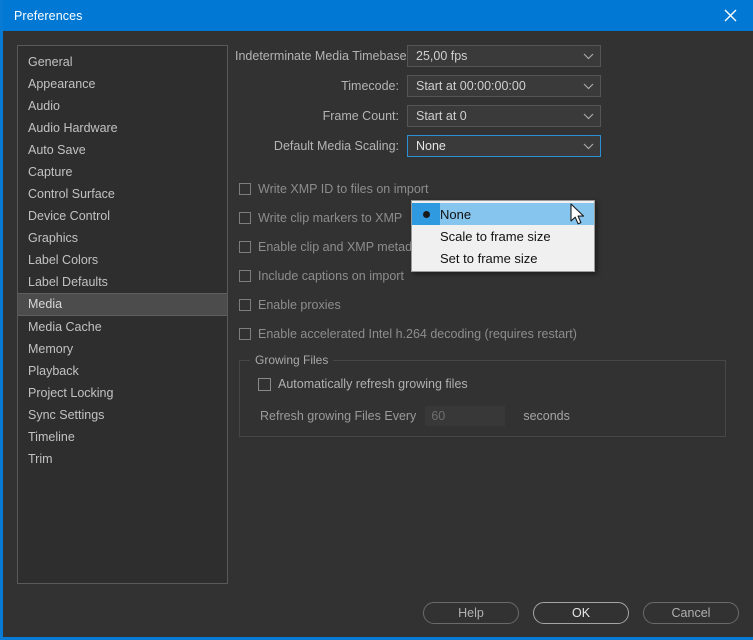  What do you see at coordinates (122, 437) in the screenshot?
I see `sidebar-item-timeline: Timeline` at bounding box center [122, 437].